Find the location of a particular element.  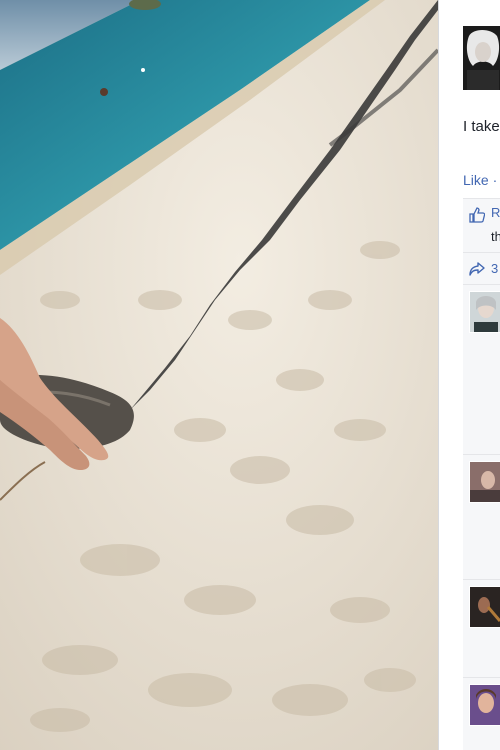

comments-list is located at coordinates (481, 517).